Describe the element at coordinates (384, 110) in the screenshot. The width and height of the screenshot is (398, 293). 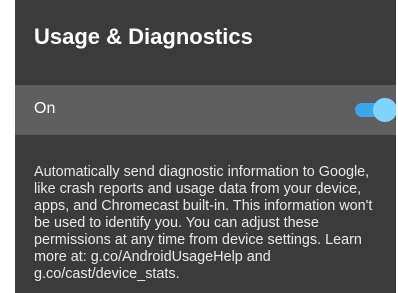
I see `switch-thumb` at that location.